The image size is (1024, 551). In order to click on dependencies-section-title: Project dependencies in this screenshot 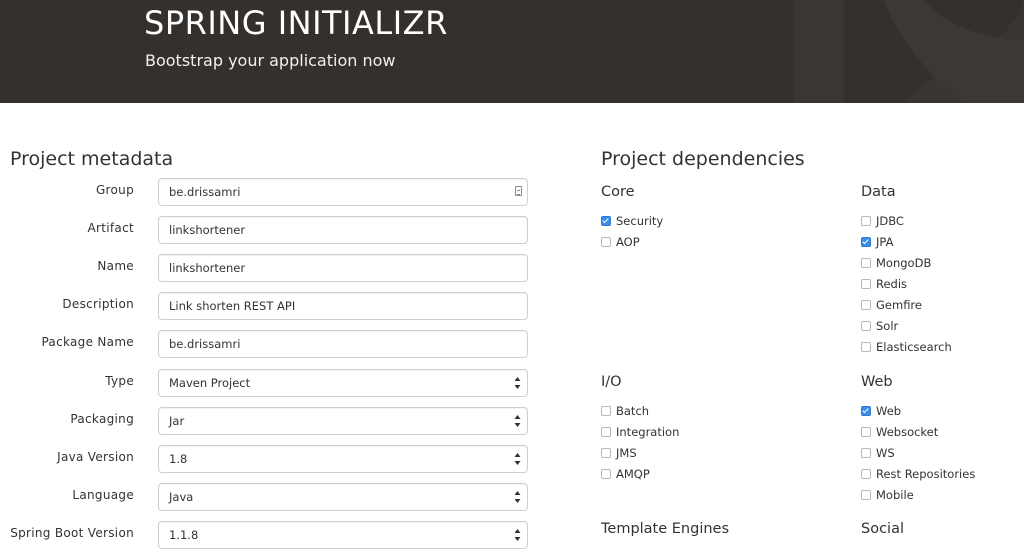, I will do `click(703, 159)`.